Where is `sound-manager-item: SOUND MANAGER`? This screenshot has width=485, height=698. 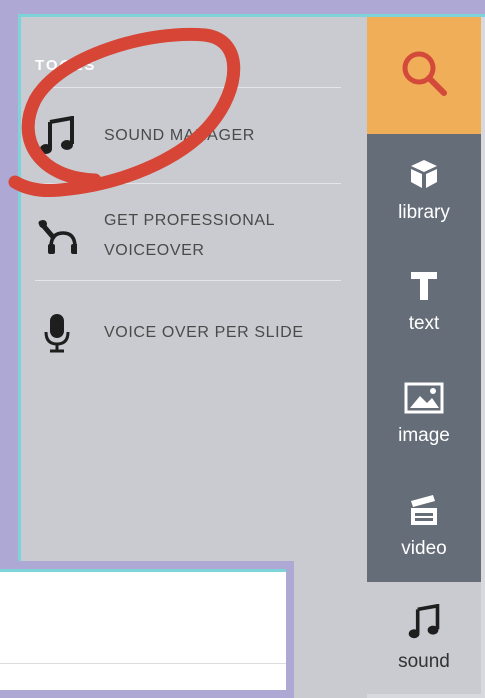
sound-manager-item: SOUND MANAGER is located at coordinates (190, 136).